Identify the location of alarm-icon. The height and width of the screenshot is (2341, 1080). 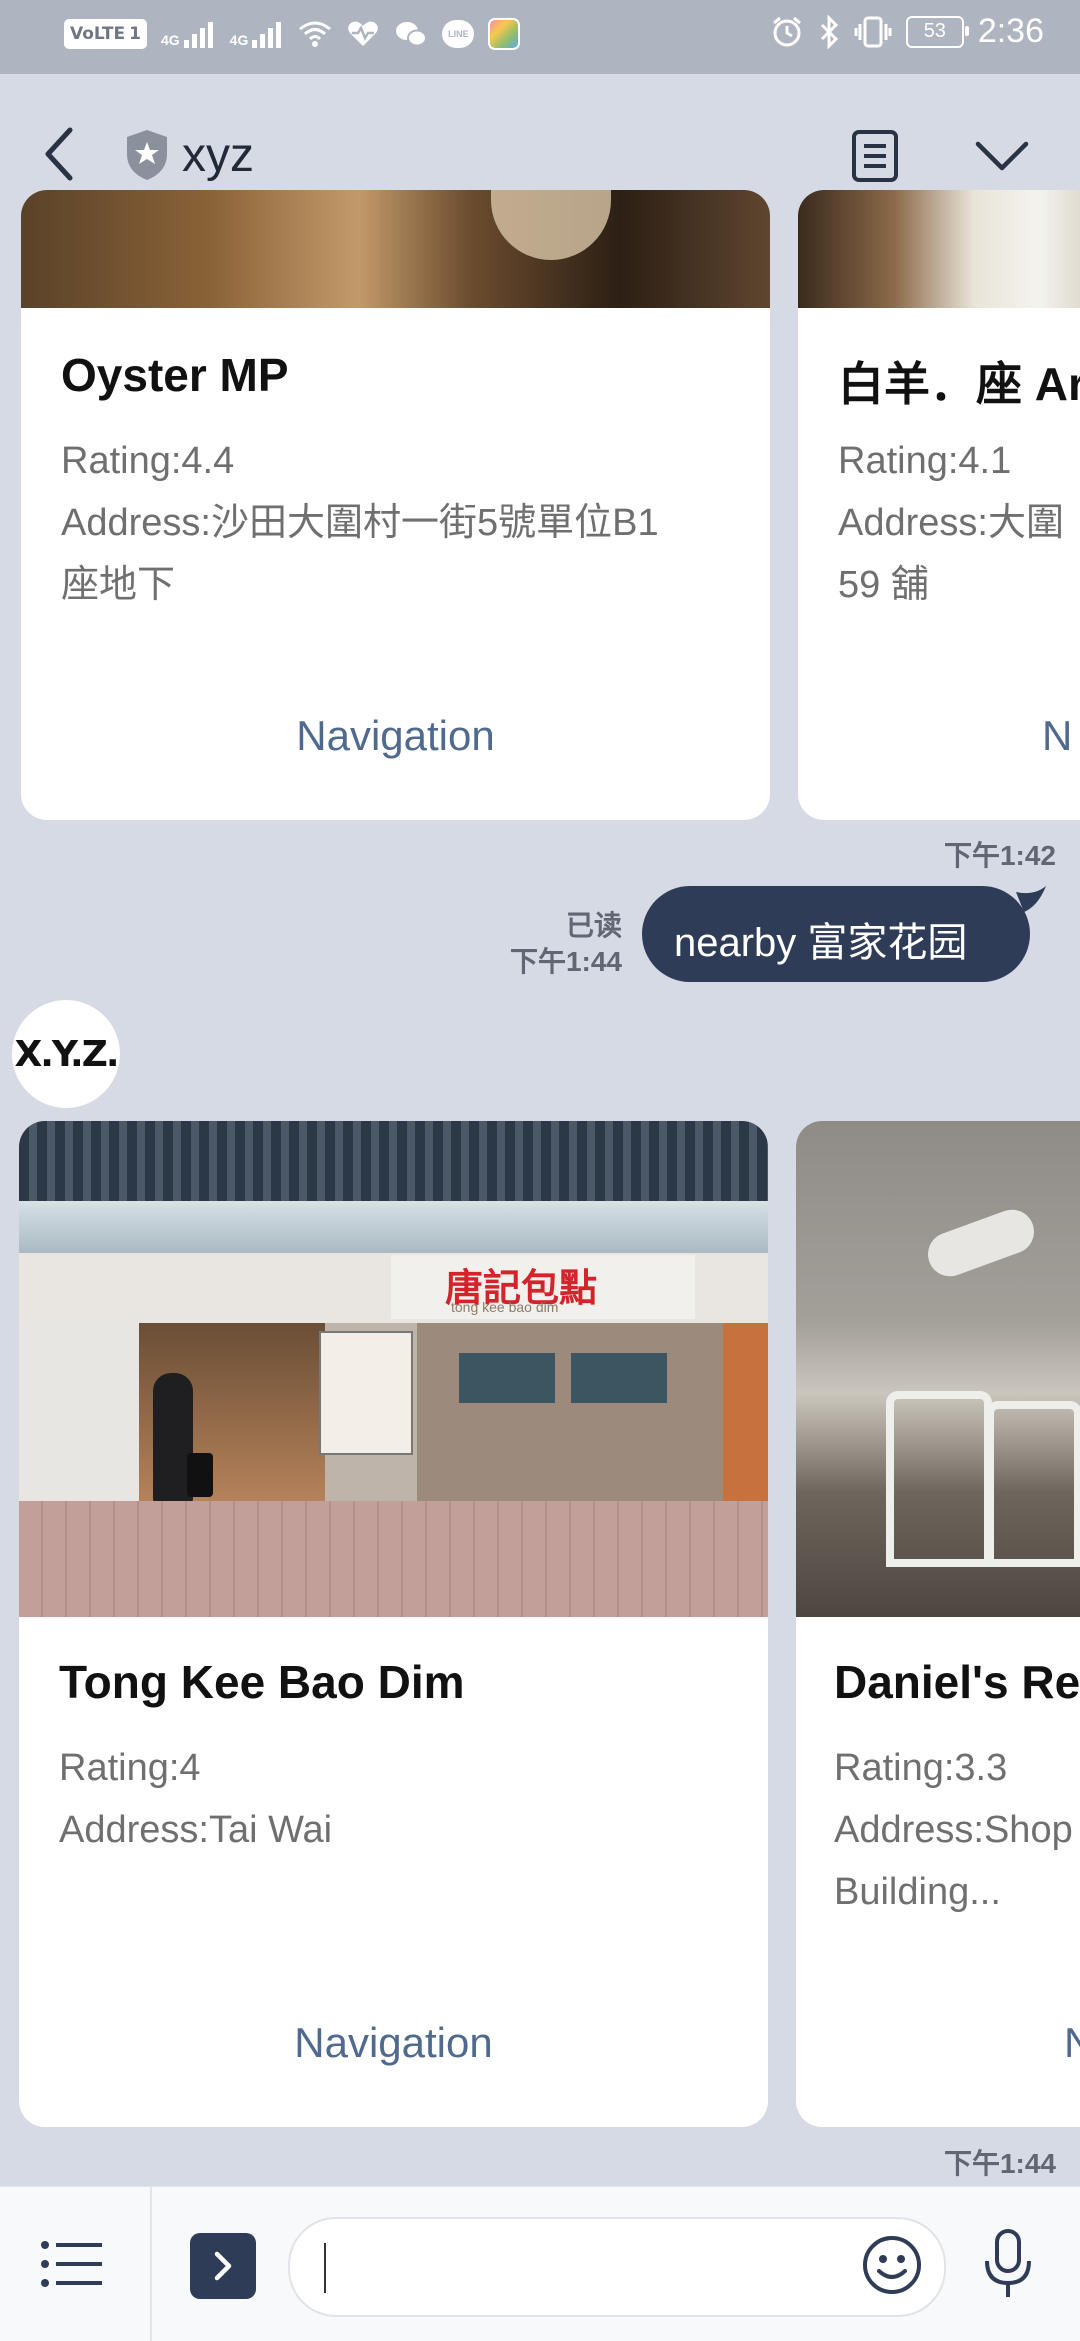
(786, 31).